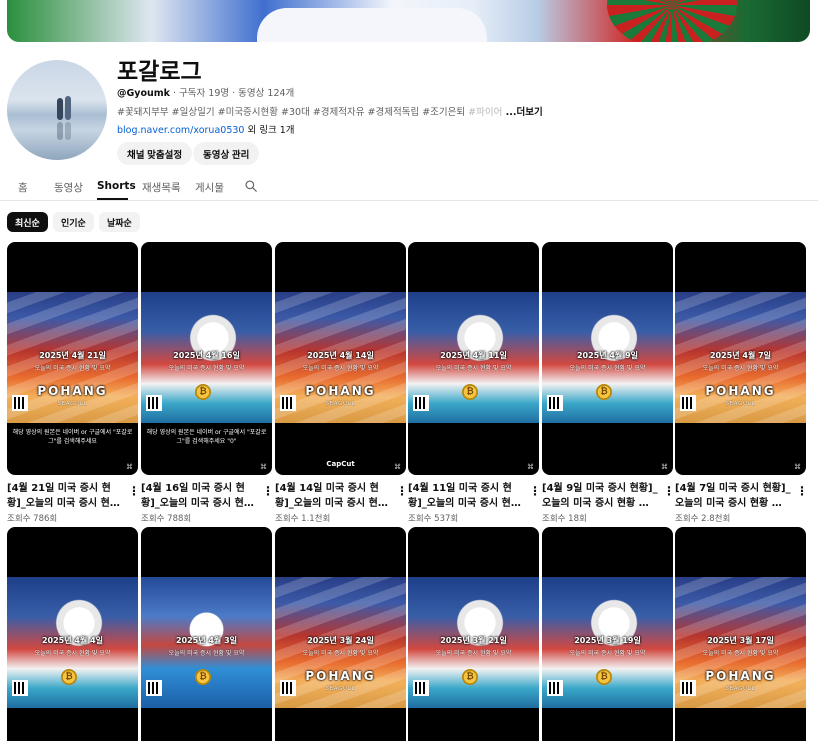  I want to click on channel-link-url: blog.naver.com/xorua0530, so click(180, 130).